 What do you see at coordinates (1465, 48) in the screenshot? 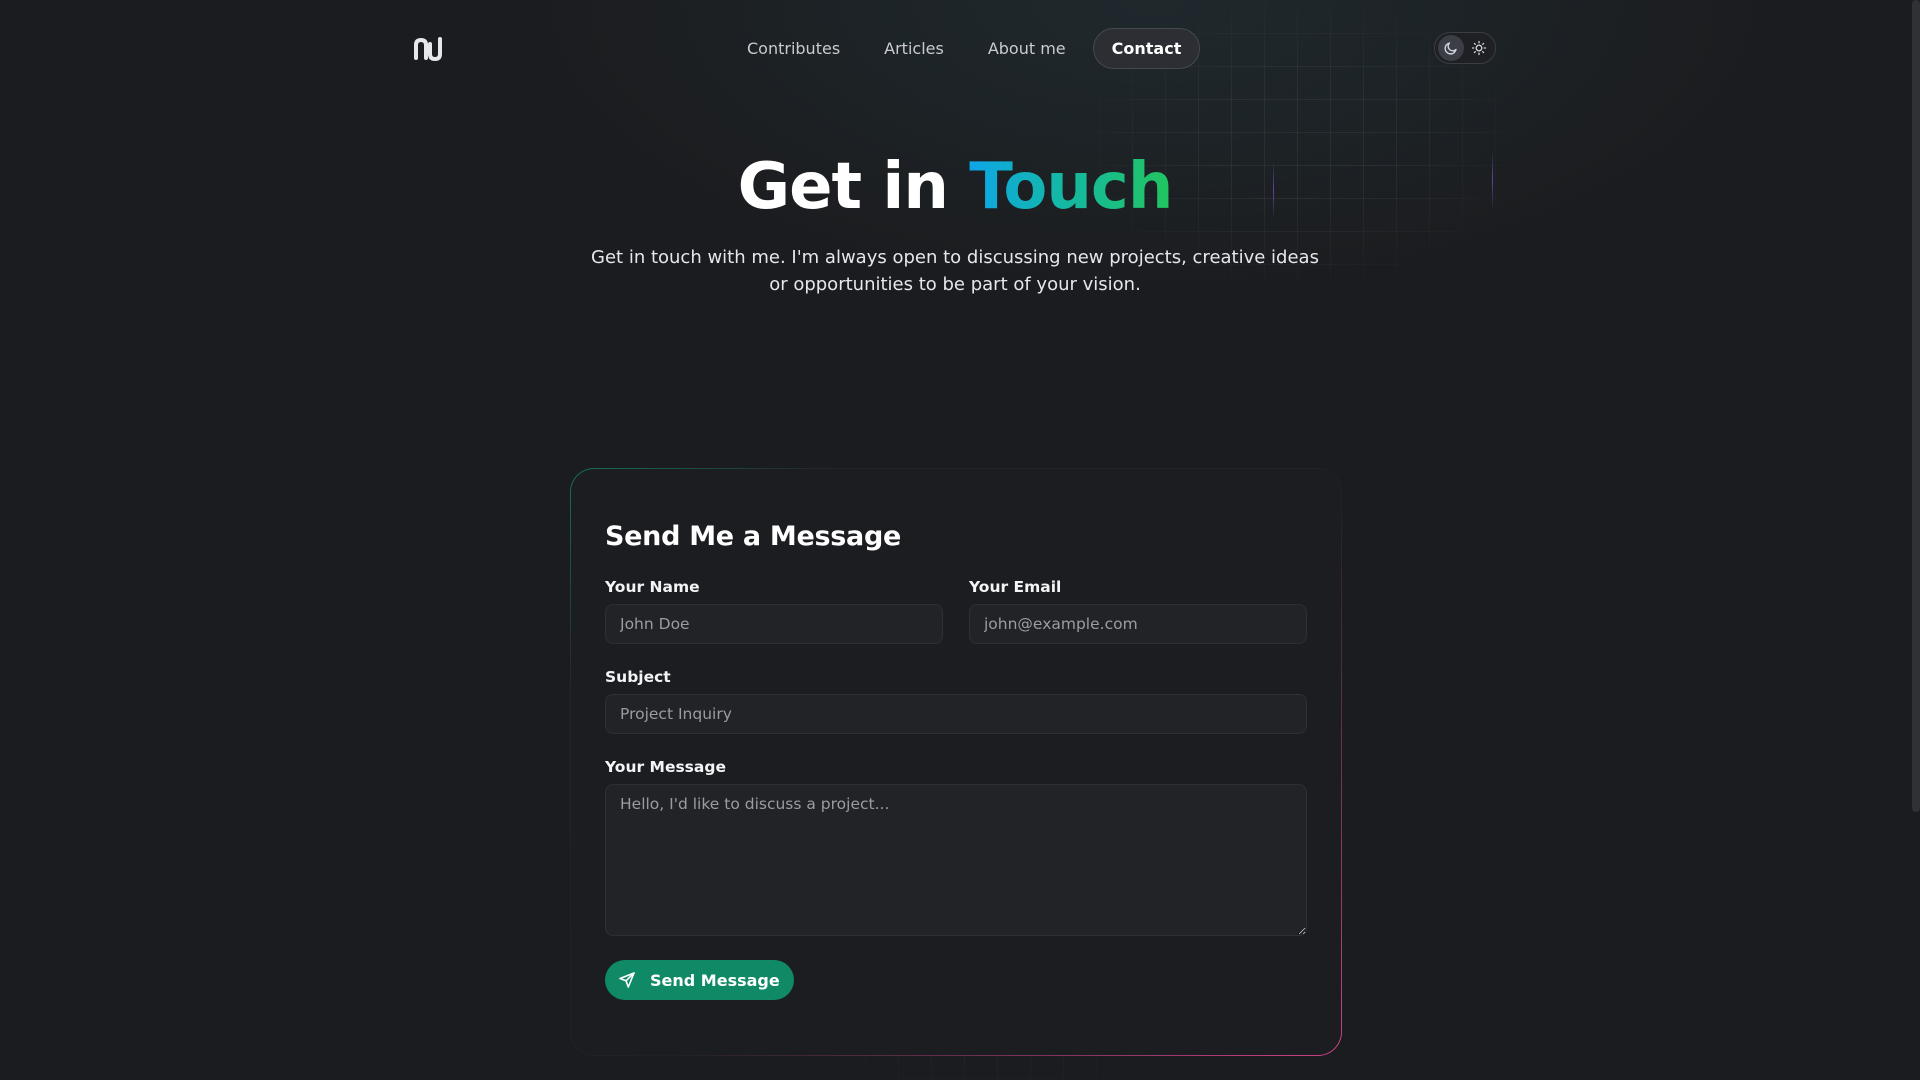
I see `theme-toggle` at bounding box center [1465, 48].